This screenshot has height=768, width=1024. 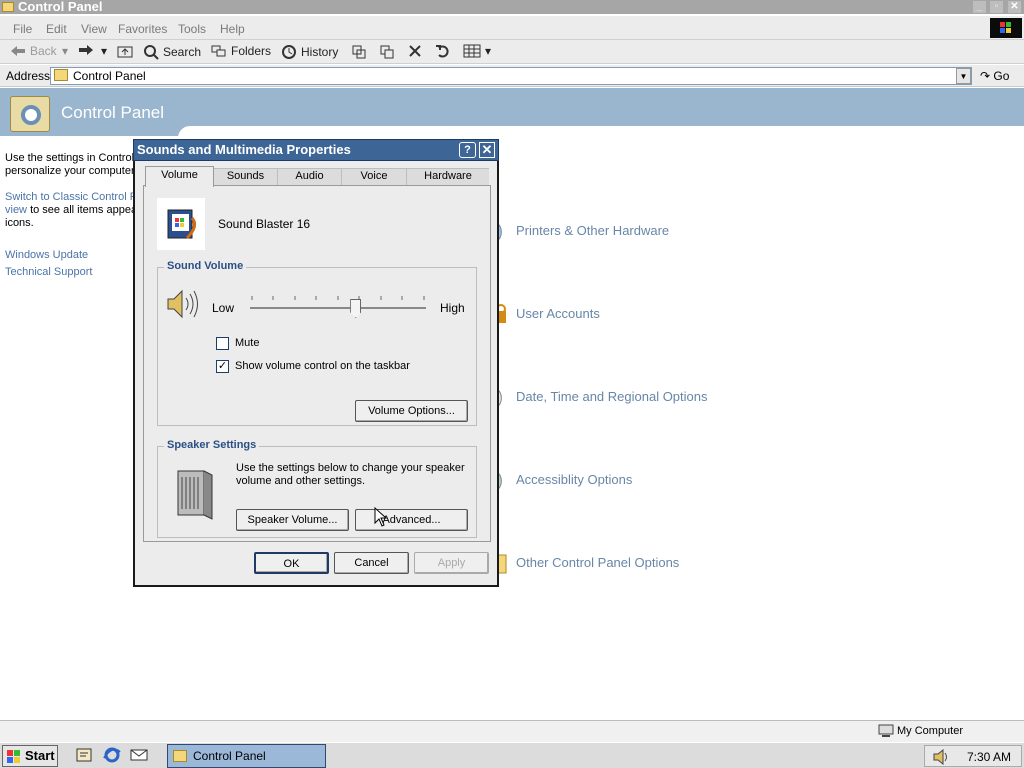 I want to click on volume-slider, so click(x=338, y=309).